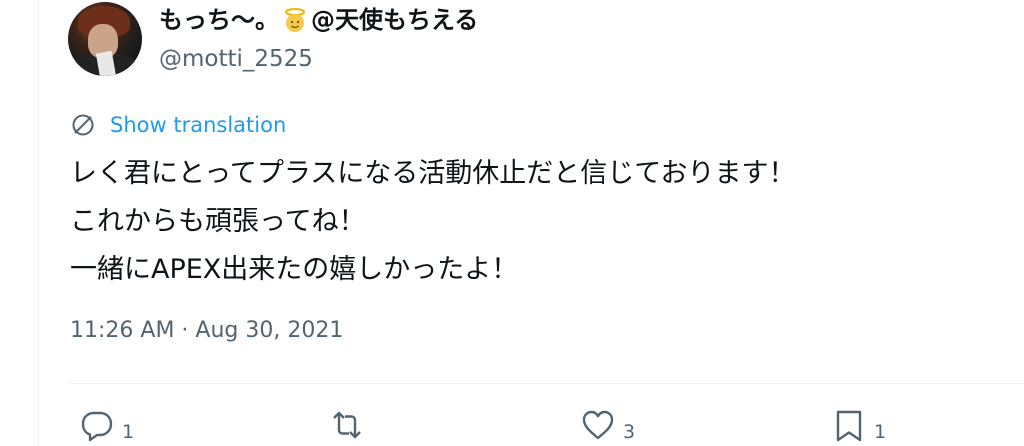 Image resolution: width=1024 pixels, height=446 pixels. Describe the element at coordinates (395, 20) in the screenshot. I see `display-name-suffix: @天使もちえる` at that location.